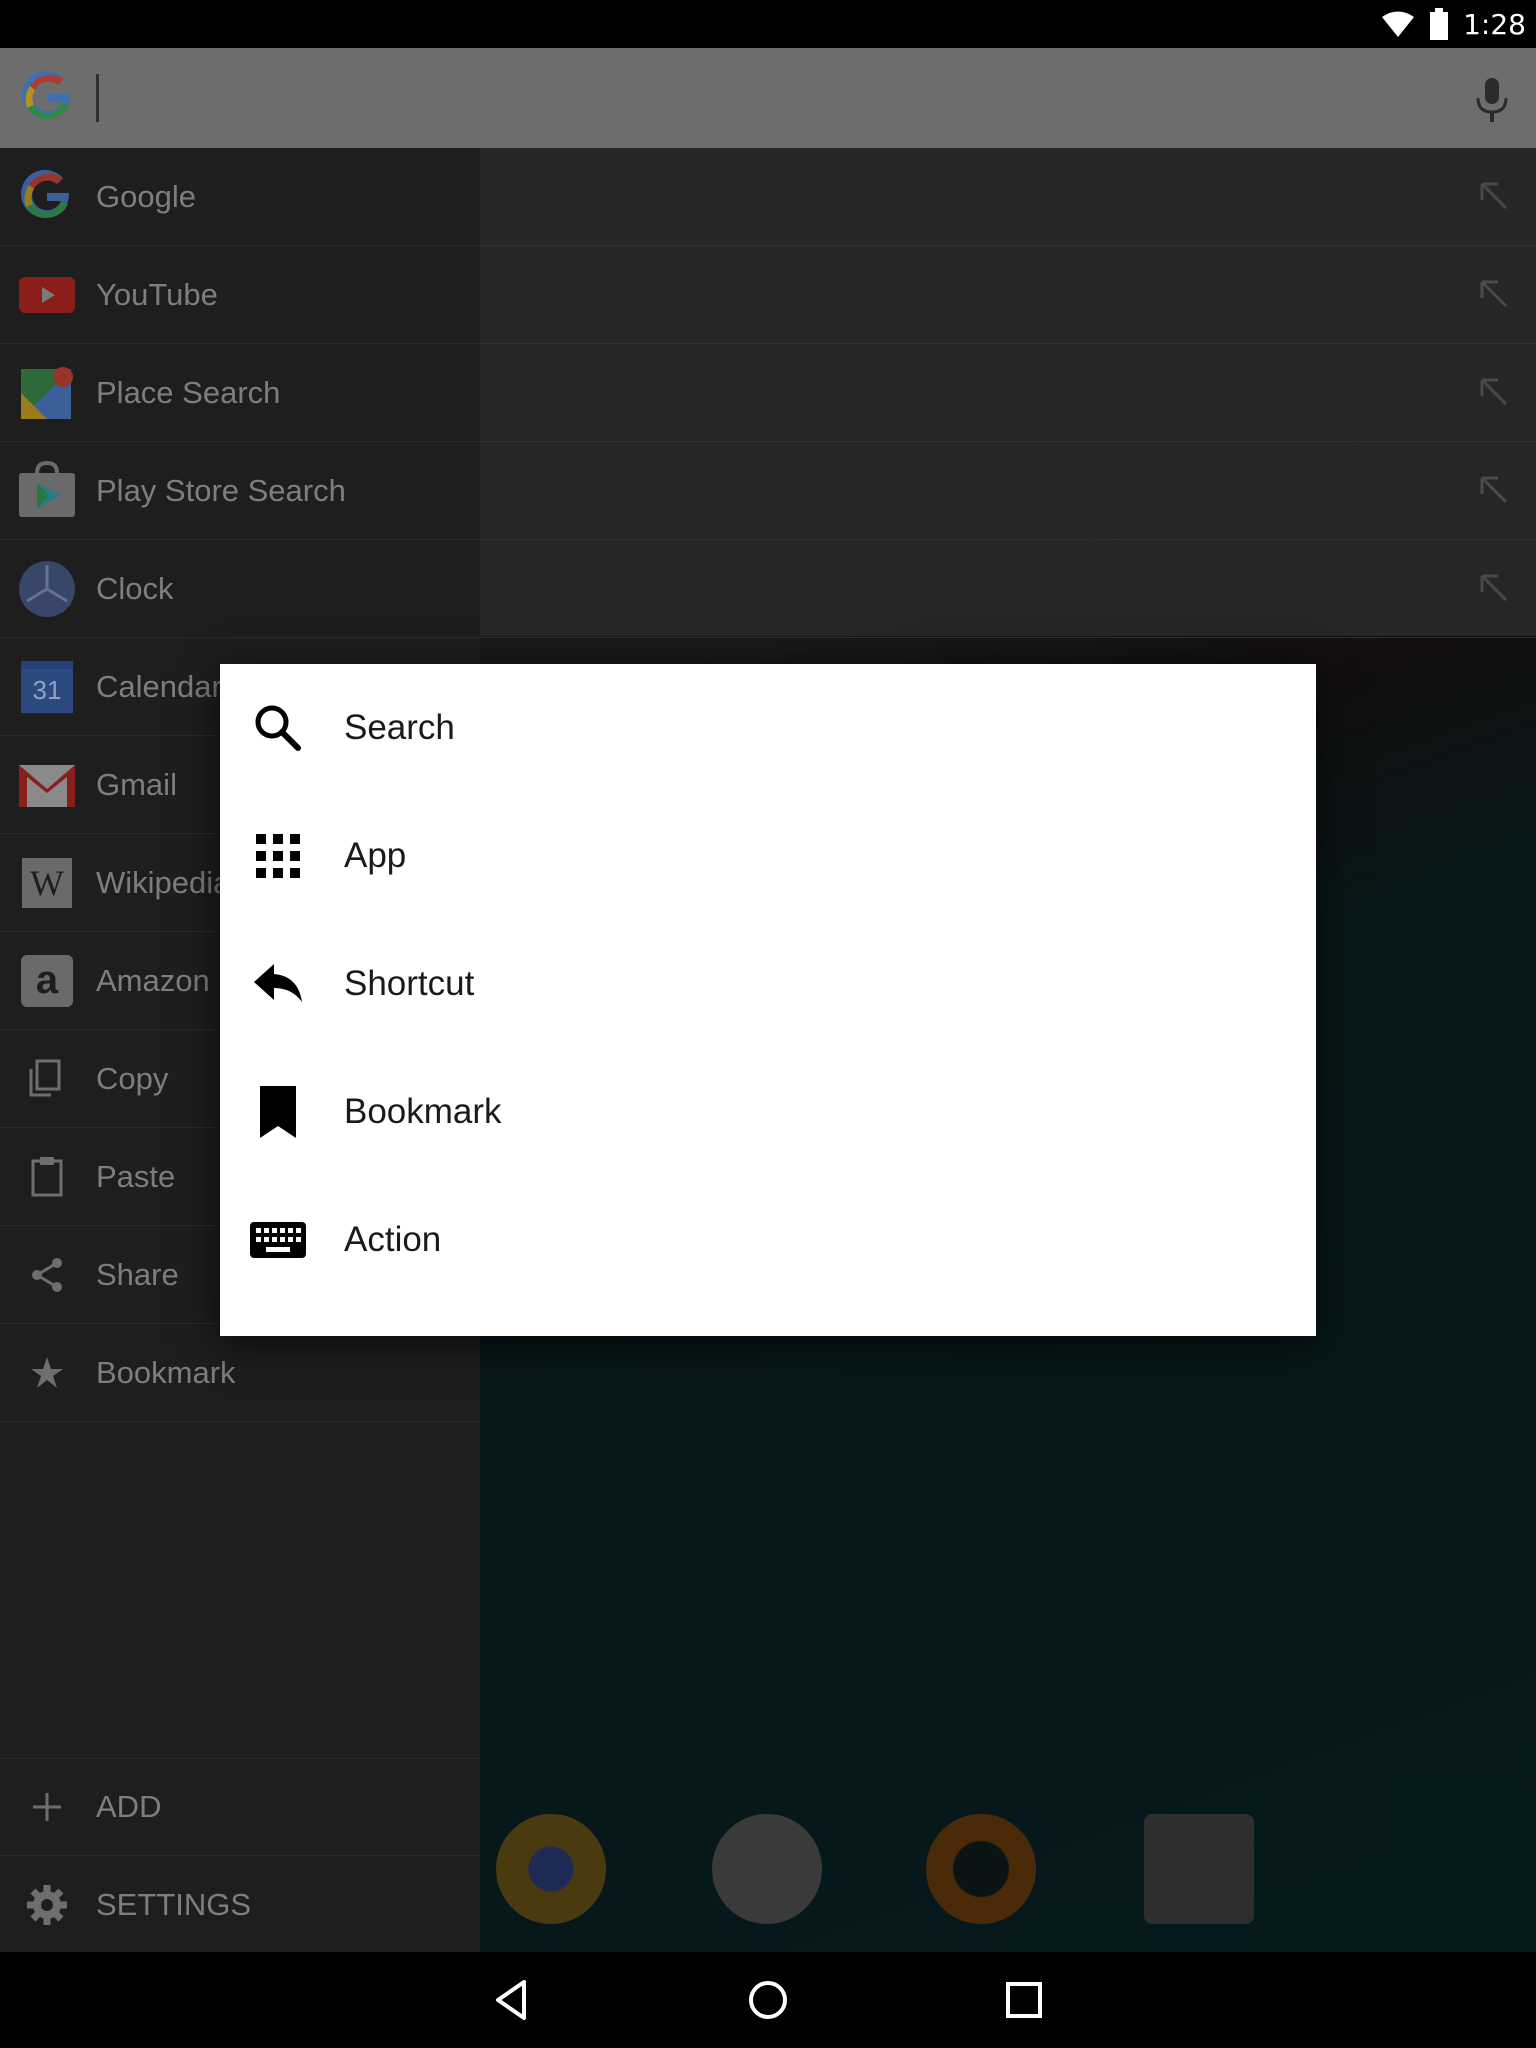  What do you see at coordinates (47, 392) in the screenshot?
I see `maps-icon` at bounding box center [47, 392].